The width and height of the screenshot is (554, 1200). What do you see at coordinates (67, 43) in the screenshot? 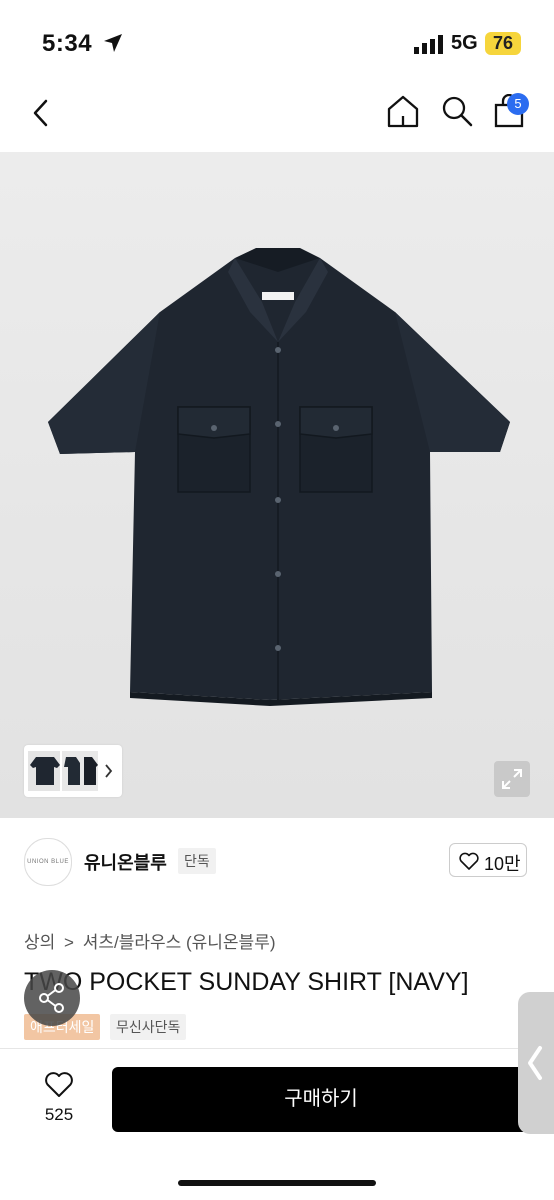
I see `status-time: 5:34` at bounding box center [67, 43].